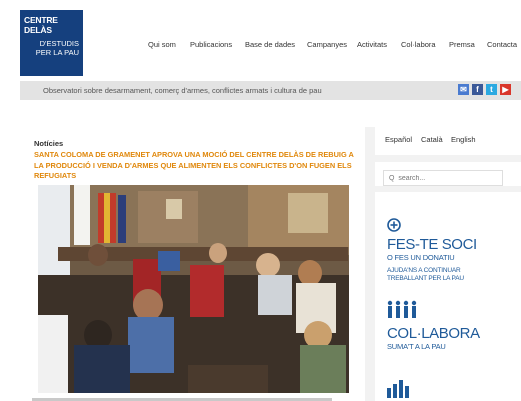 Image resolution: width=521 pixels, height=401 pixels. What do you see at coordinates (443, 178) in the screenshot?
I see `search-input` at bounding box center [443, 178].